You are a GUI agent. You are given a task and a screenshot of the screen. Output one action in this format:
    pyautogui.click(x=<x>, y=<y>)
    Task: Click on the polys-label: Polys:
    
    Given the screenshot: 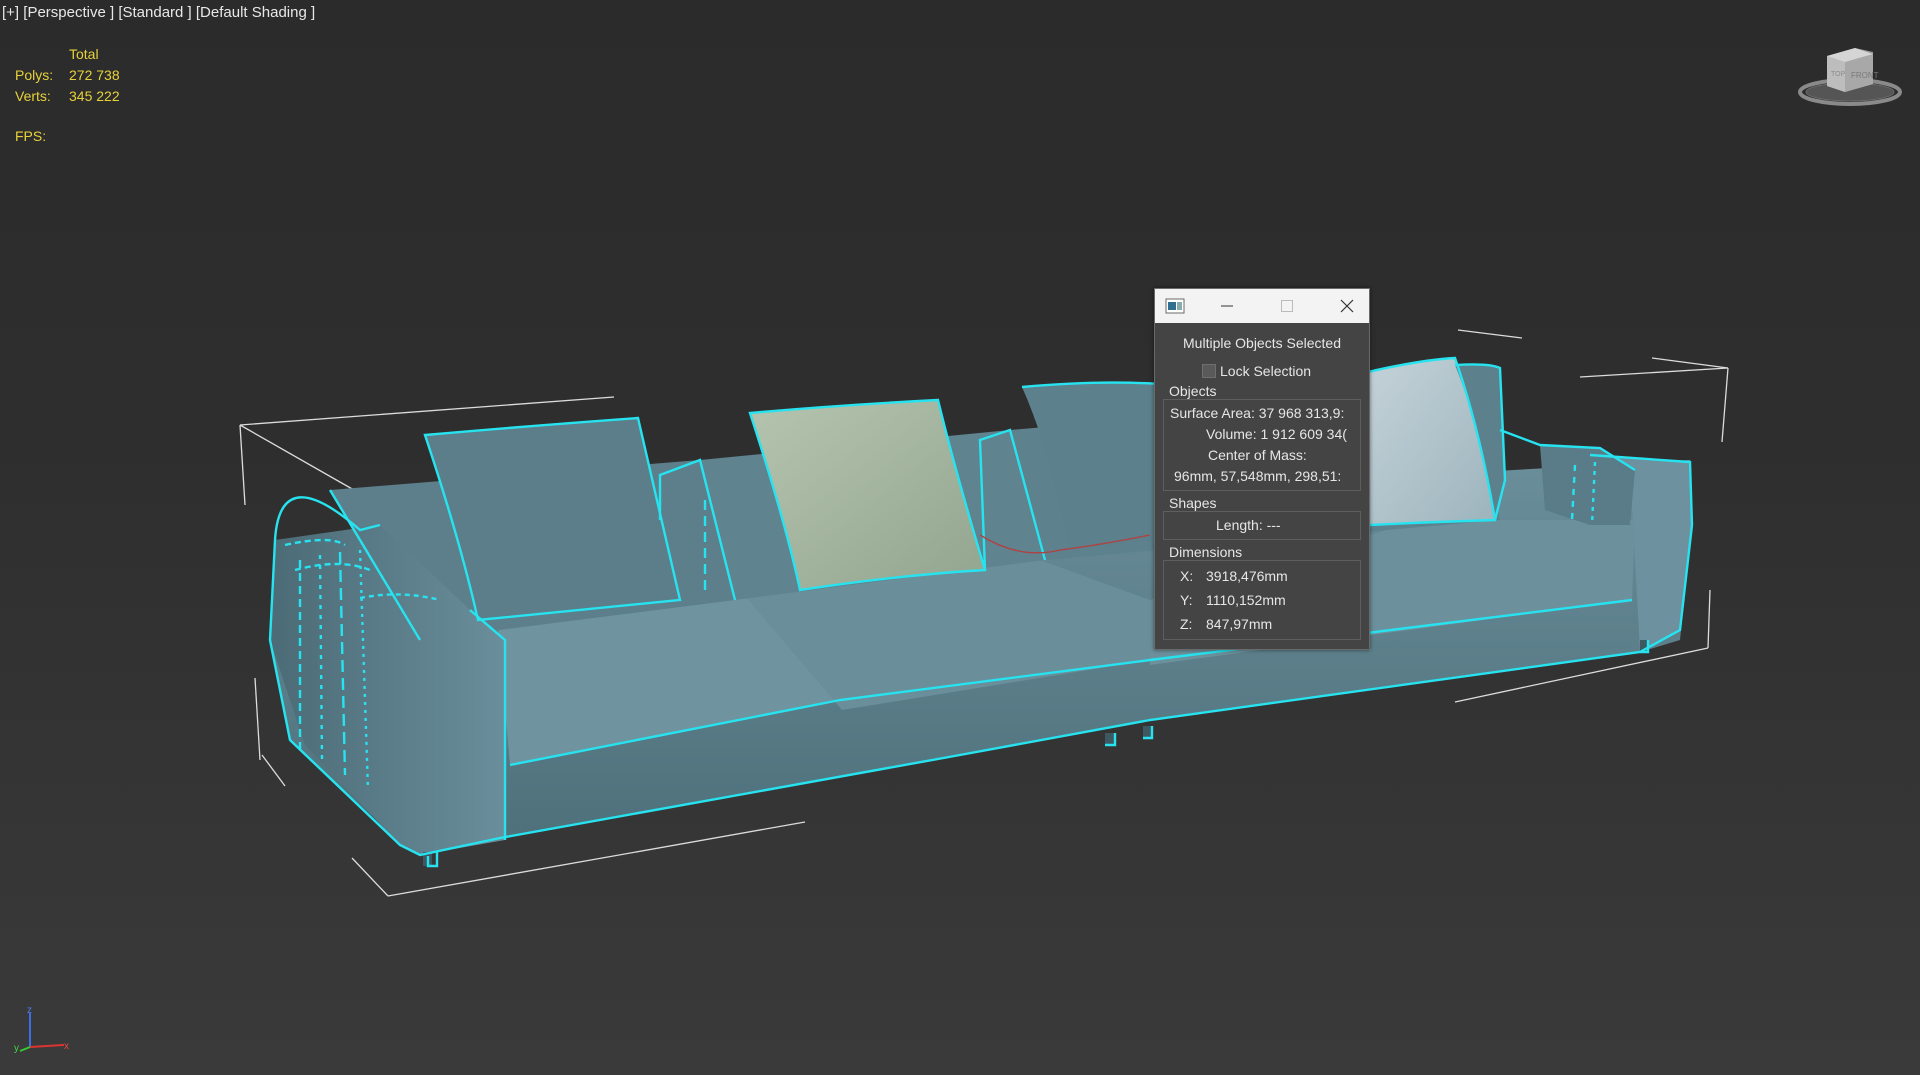 What is the action you would take?
    pyautogui.click(x=34, y=75)
    